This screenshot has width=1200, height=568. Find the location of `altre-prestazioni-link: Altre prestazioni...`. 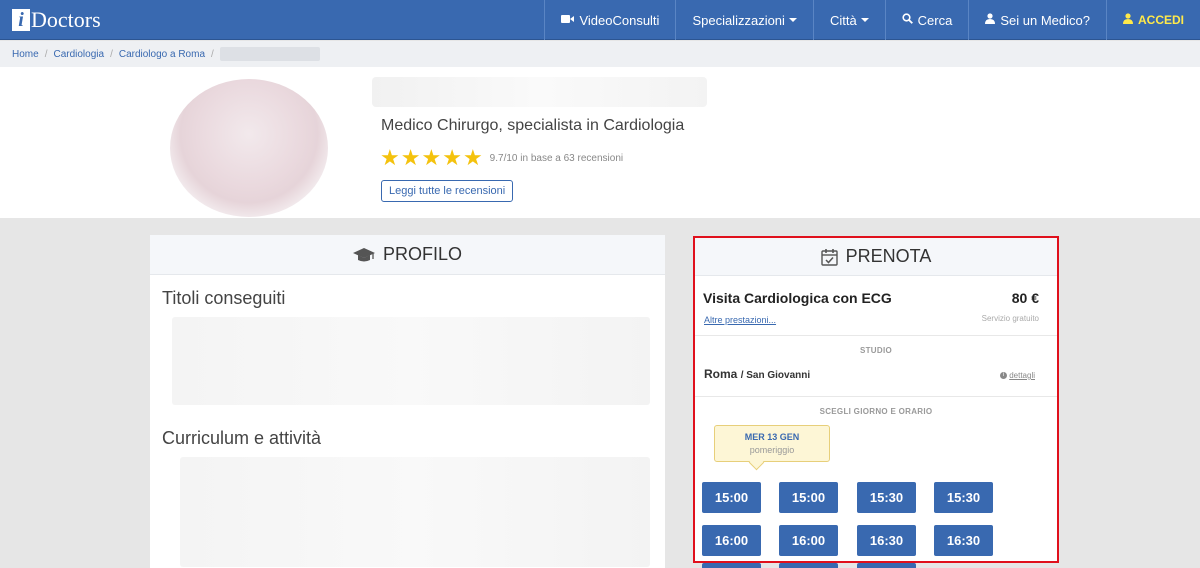

altre-prestazioni-link: Altre prestazioni... is located at coordinates (740, 320).